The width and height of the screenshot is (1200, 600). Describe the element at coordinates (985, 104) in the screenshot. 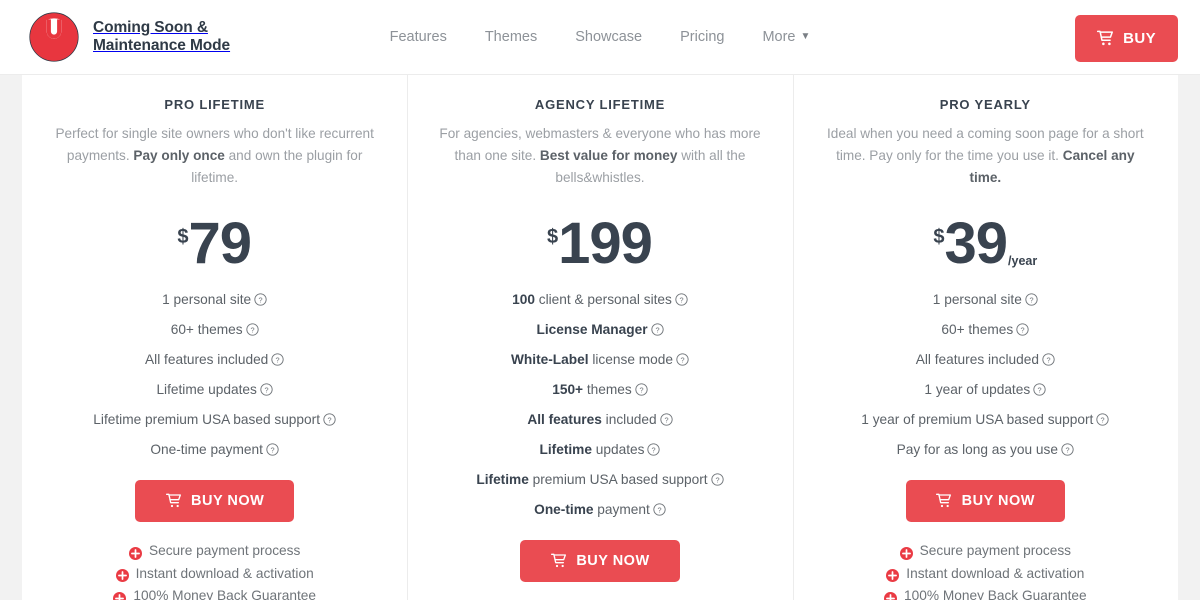

I see `plan-title: PRO YEARLY` at that location.